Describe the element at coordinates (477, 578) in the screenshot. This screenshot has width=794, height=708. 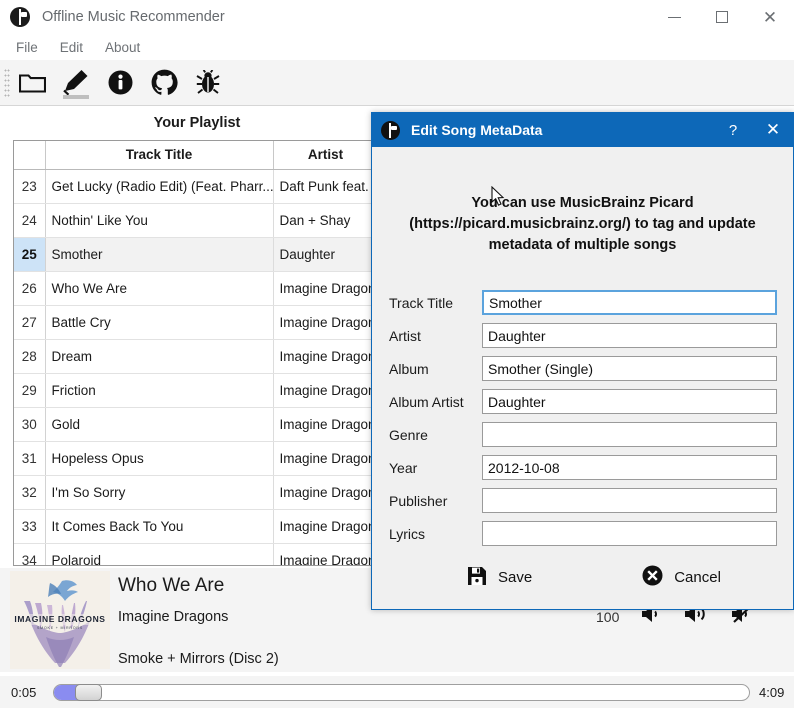
I see `save-floppy-icon` at that location.